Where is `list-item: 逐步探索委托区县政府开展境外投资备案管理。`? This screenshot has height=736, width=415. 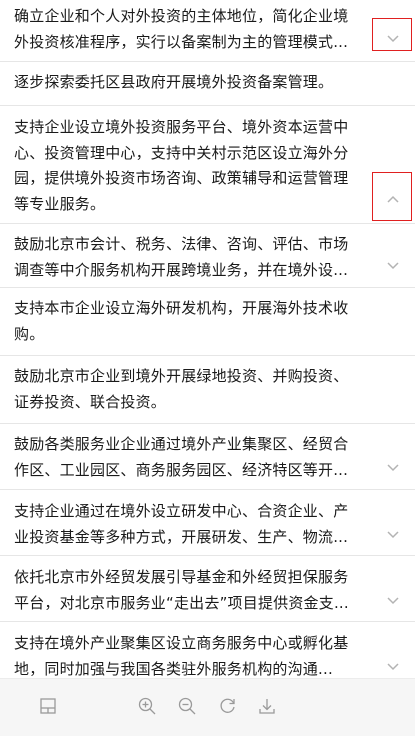
list-item: 逐步探索委托区县政府开展境外投资备案管理。 is located at coordinates (207, 84).